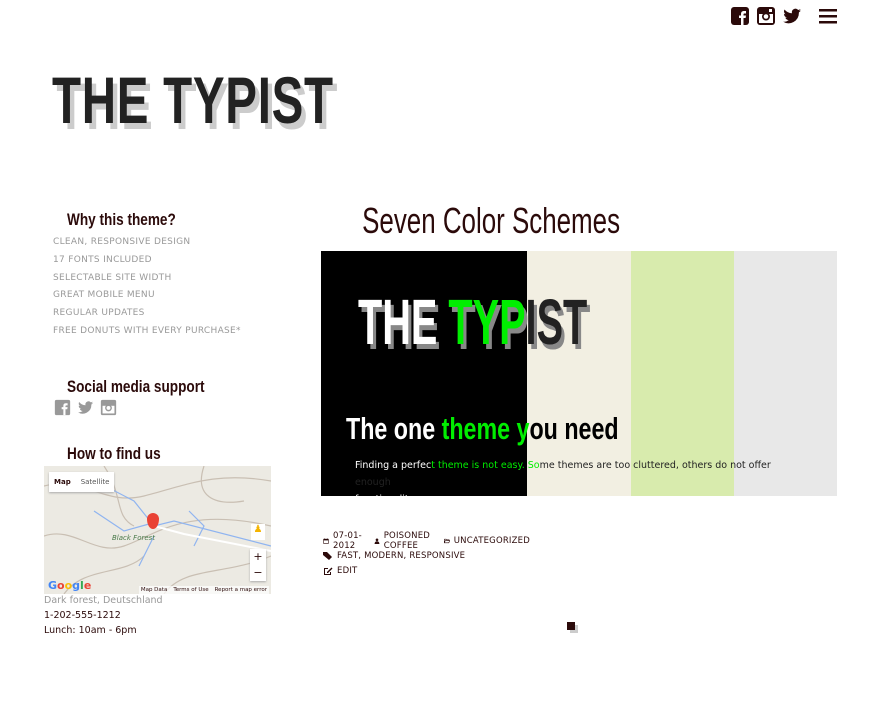 Image resolution: width=880 pixels, height=702 pixels. What do you see at coordinates (258, 531) in the screenshot?
I see `street-view-pegman-icon: ♟` at bounding box center [258, 531].